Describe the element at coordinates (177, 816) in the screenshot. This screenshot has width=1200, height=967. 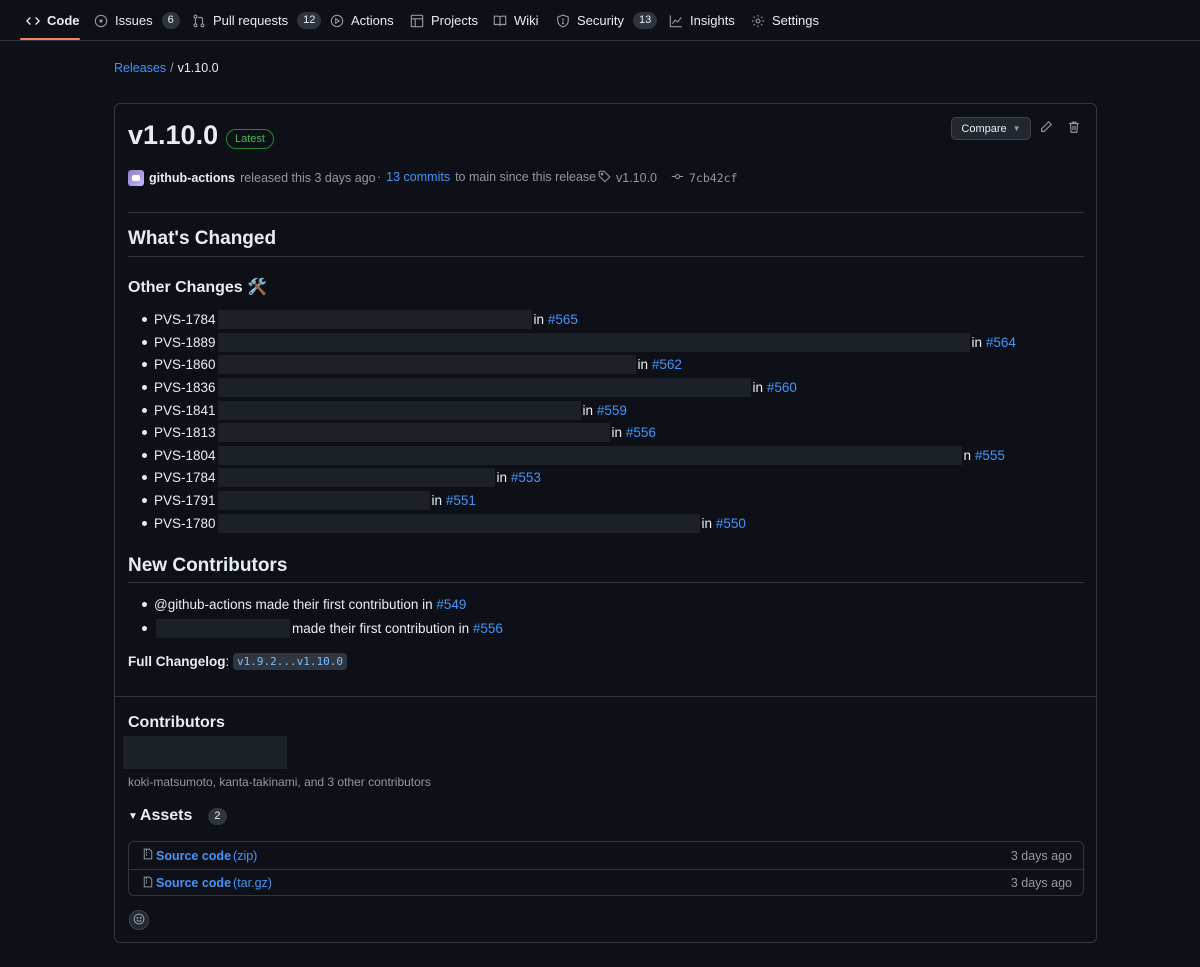
I see `assets-toggle: ▼ Assets 2` at that location.